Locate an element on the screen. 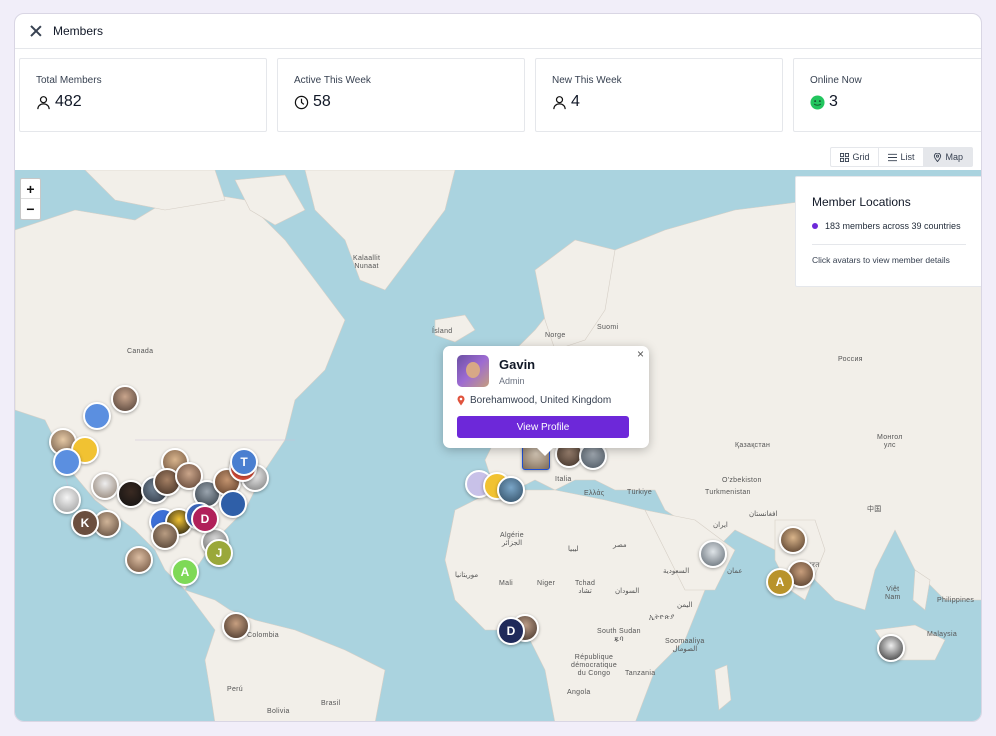 The width and height of the screenshot is (996, 736). popup-role: Admin is located at coordinates (512, 381).